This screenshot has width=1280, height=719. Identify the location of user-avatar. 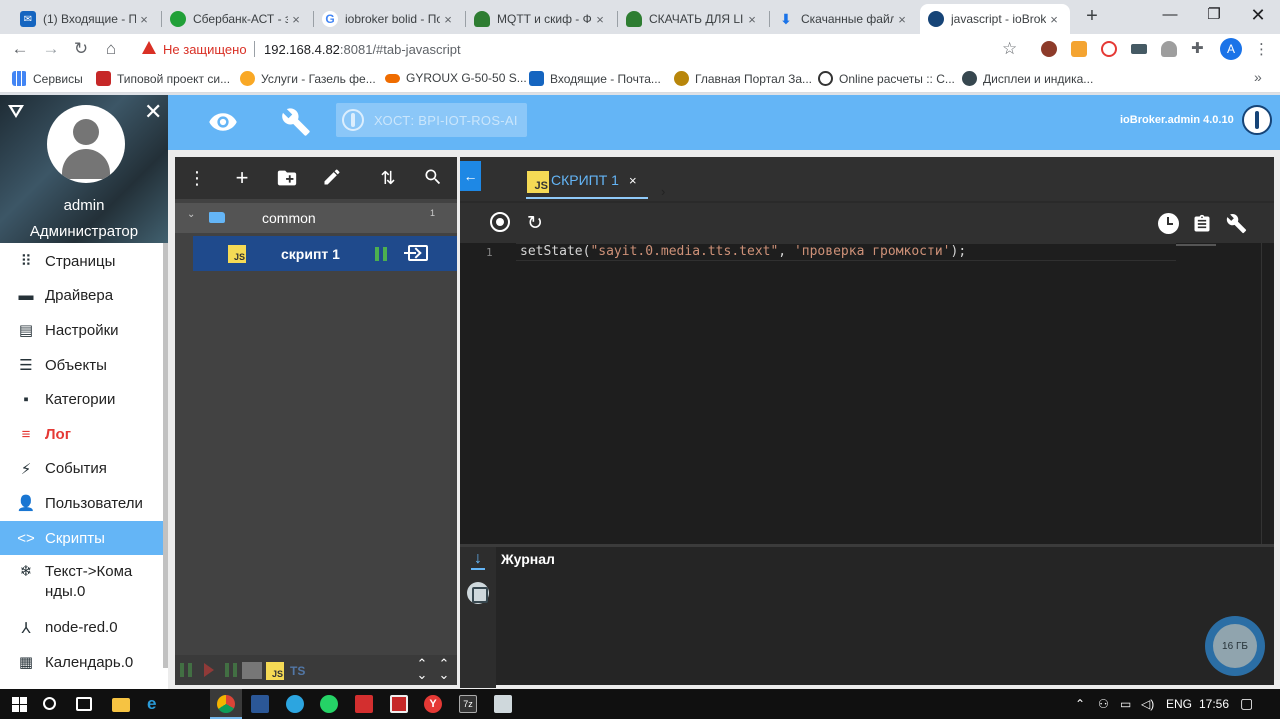
(86, 144).